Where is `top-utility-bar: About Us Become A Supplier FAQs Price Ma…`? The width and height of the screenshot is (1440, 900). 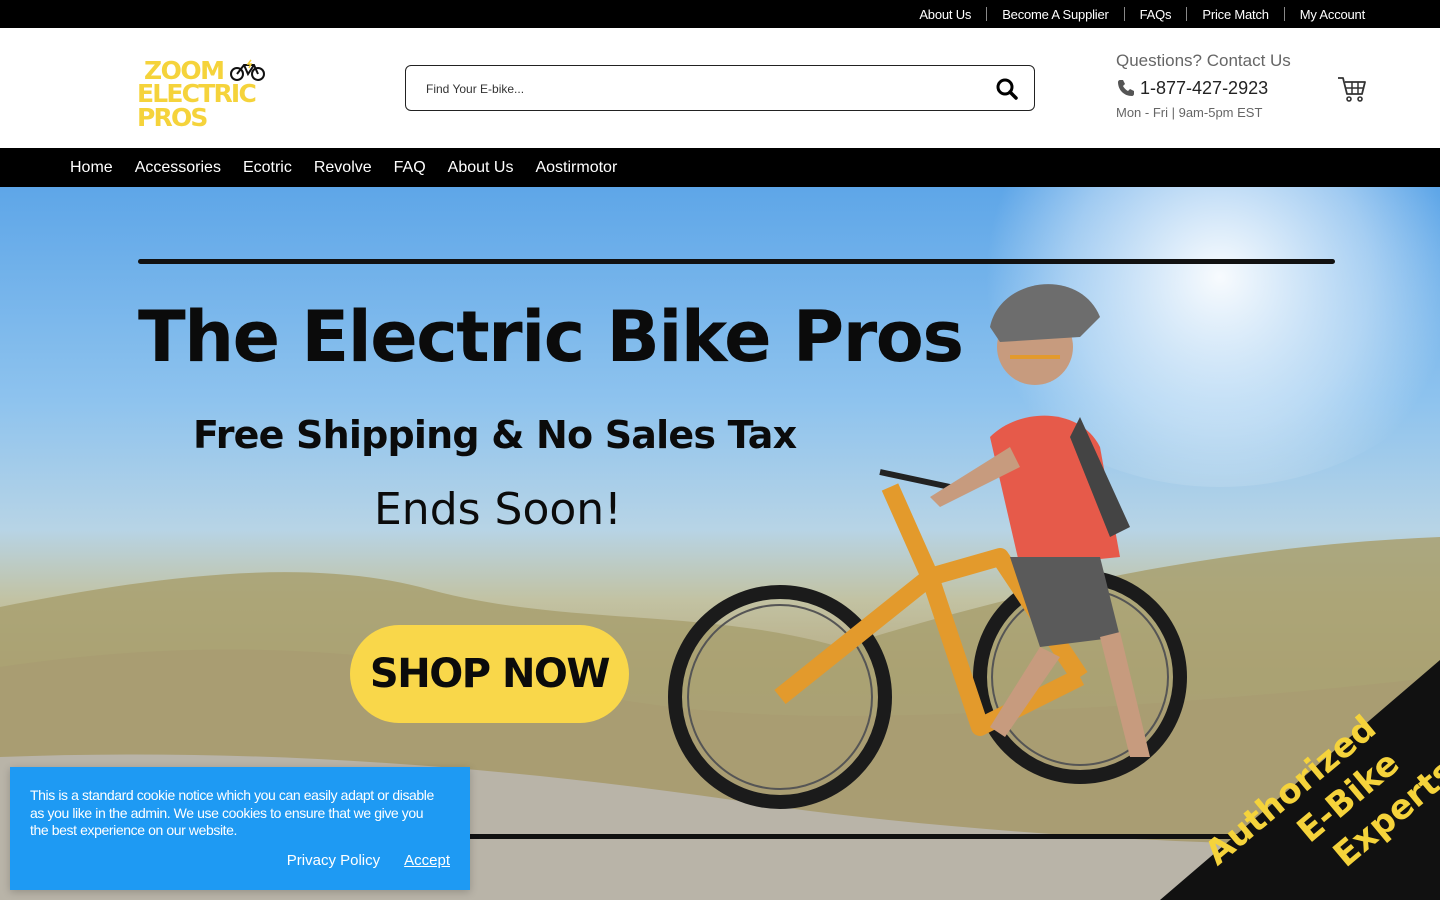 top-utility-bar: About Us Become A Supplier FAQs Price Ma… is located at coordinates (720, 14).